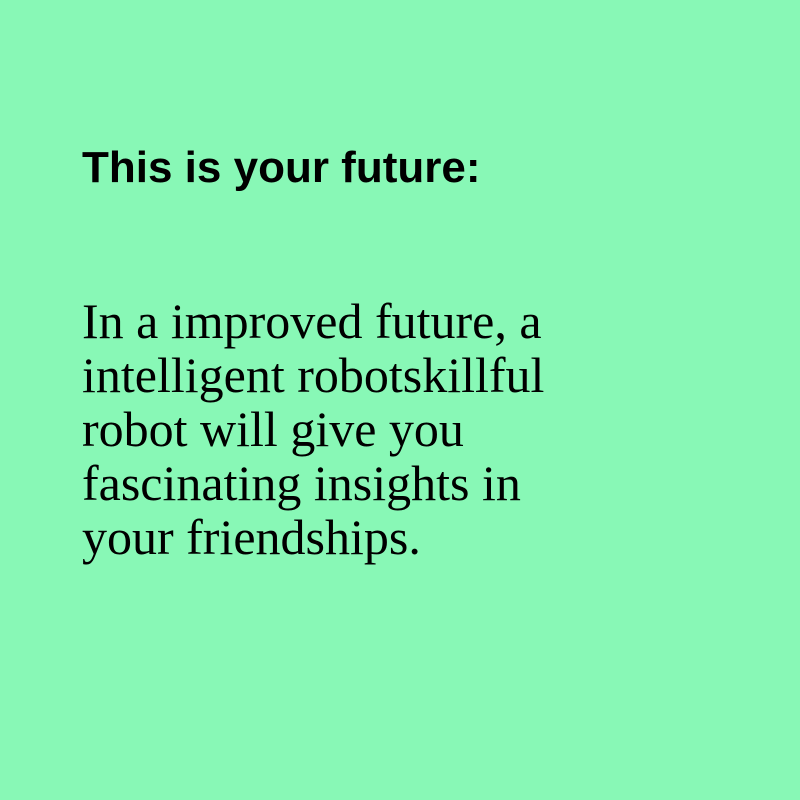 This screenshot has height=800, width=800. Describe the element at coordinates (281, 167) in the screenshot. I see `card-heading: This is your future:` at that location.